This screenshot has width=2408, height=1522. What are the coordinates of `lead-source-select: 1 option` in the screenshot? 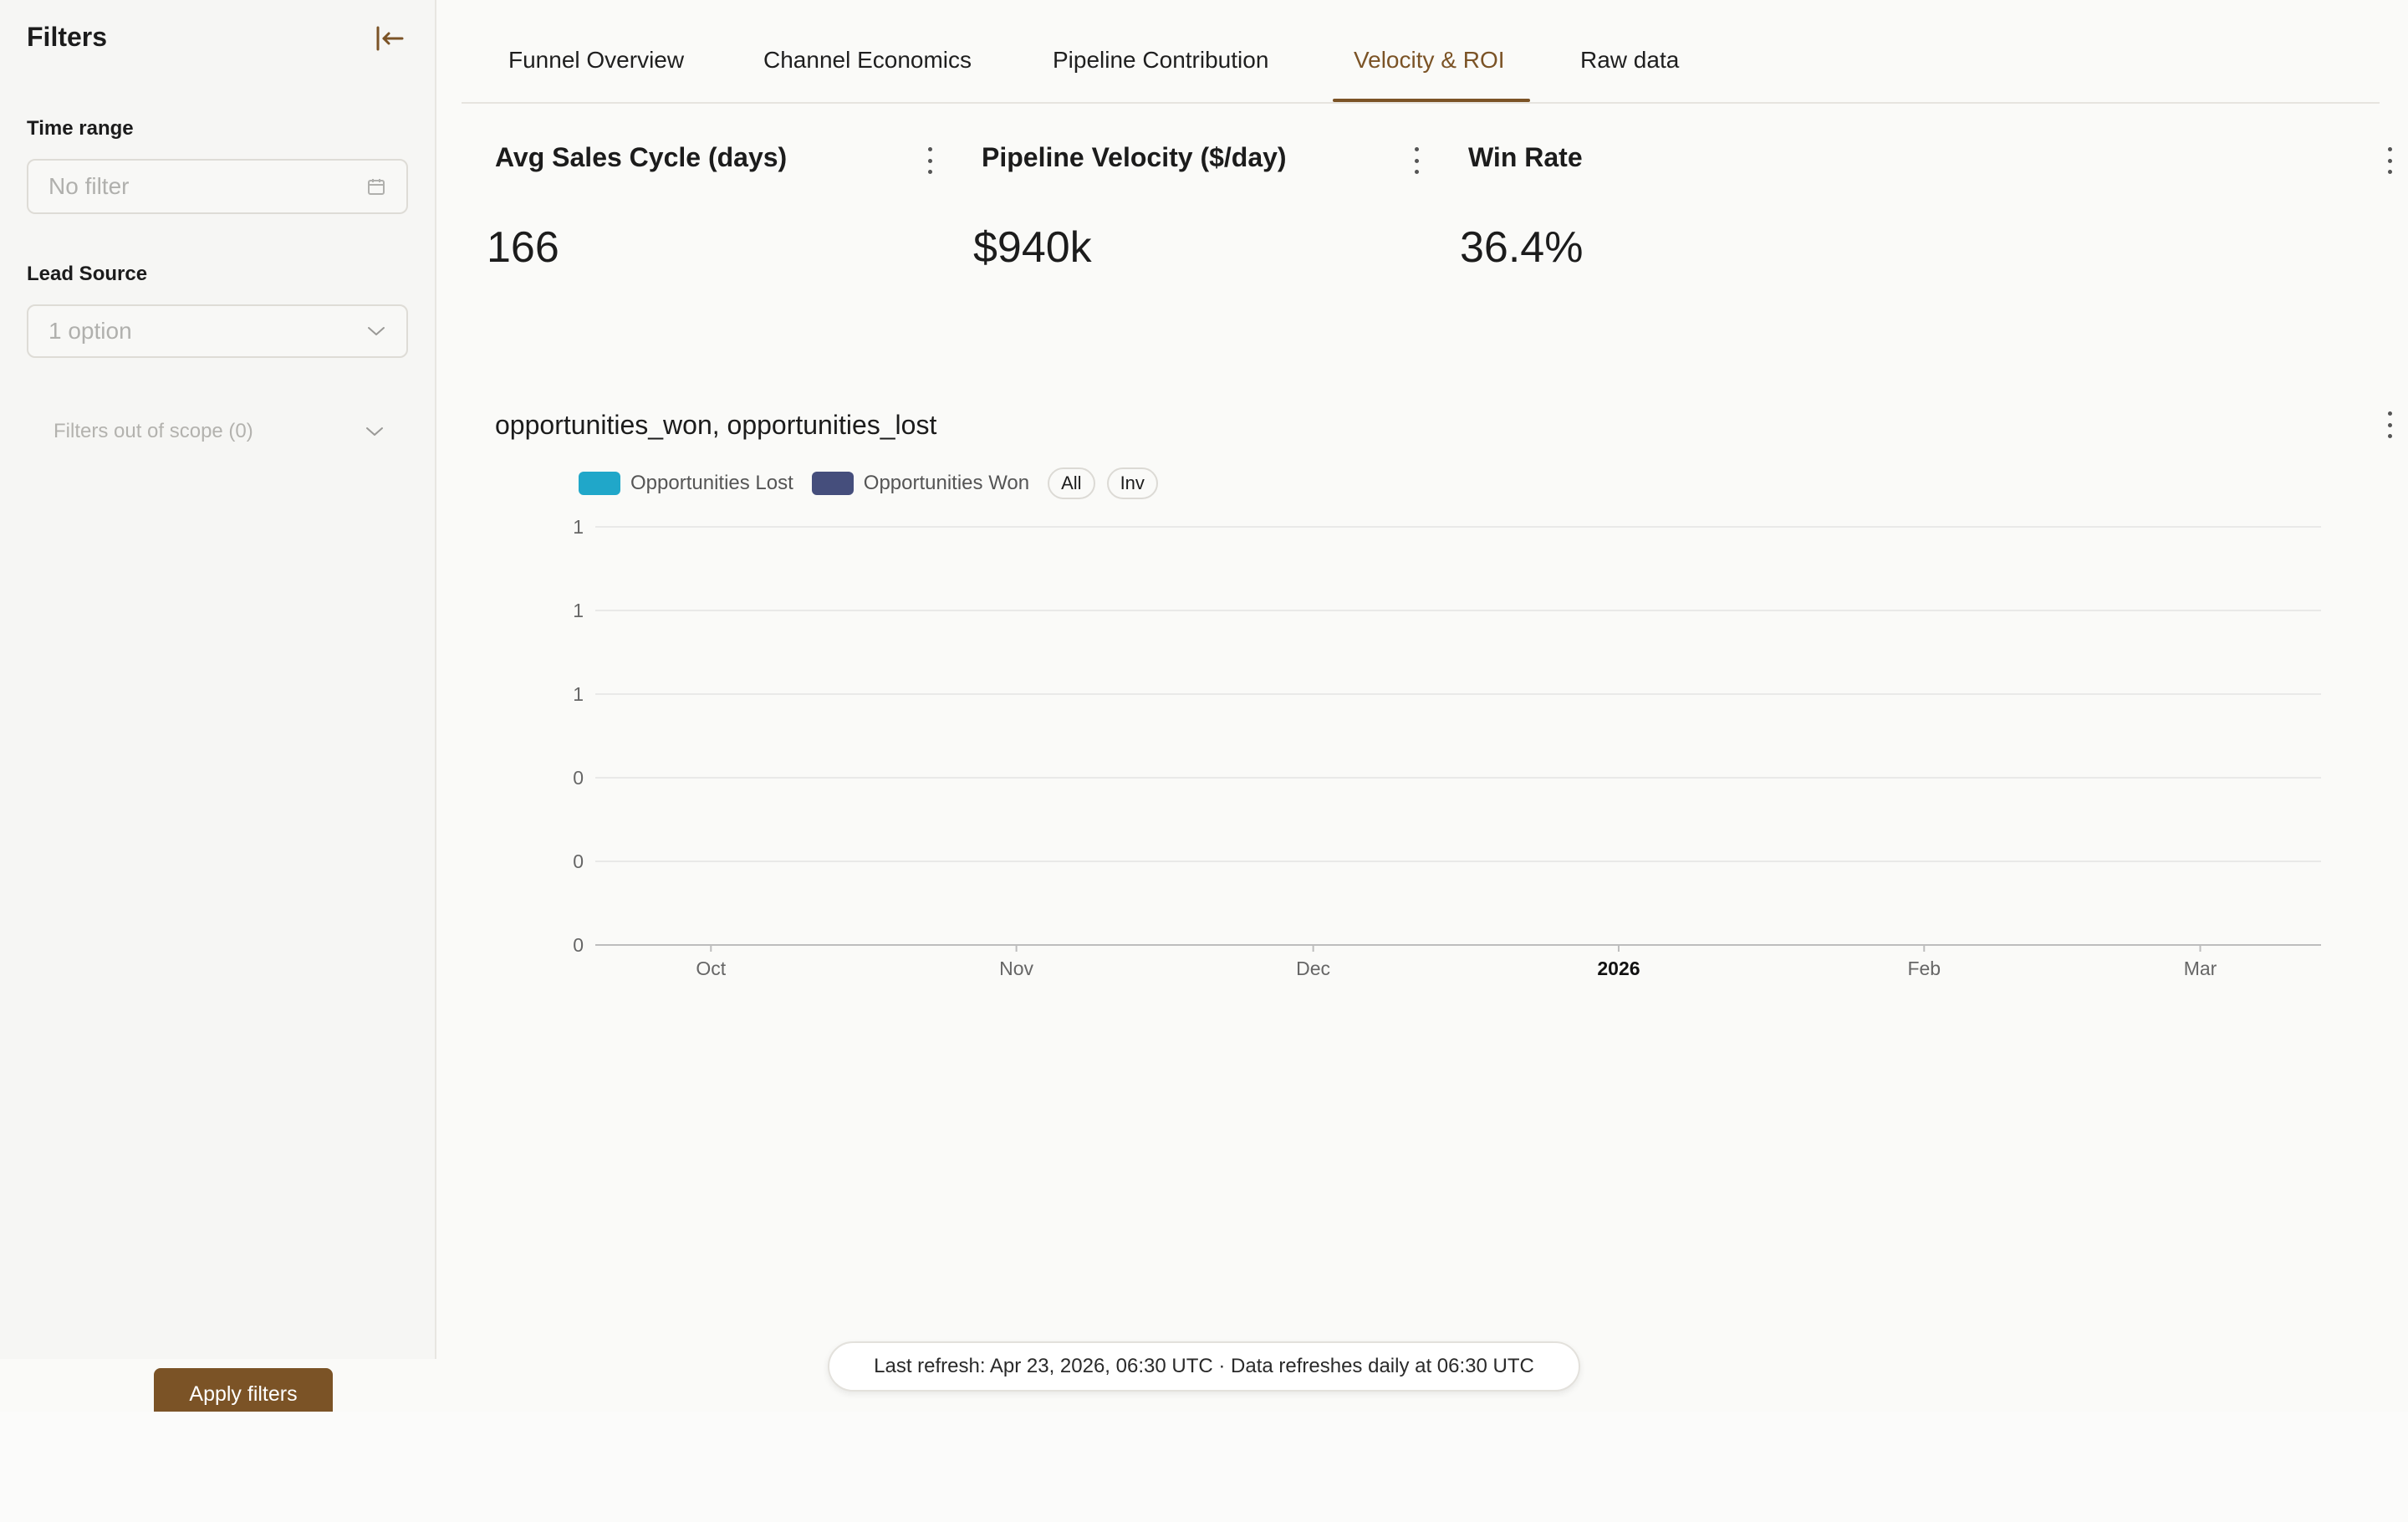 It's located at (218, 331).